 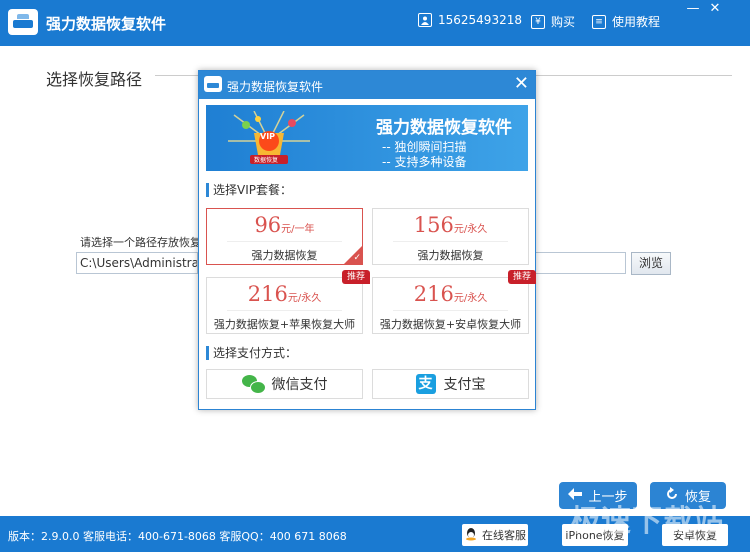 What do you see at coordinates (504, 535) in the screenshot?
I see `online-service-label: 在线客服` at bounding box center [504, 535].